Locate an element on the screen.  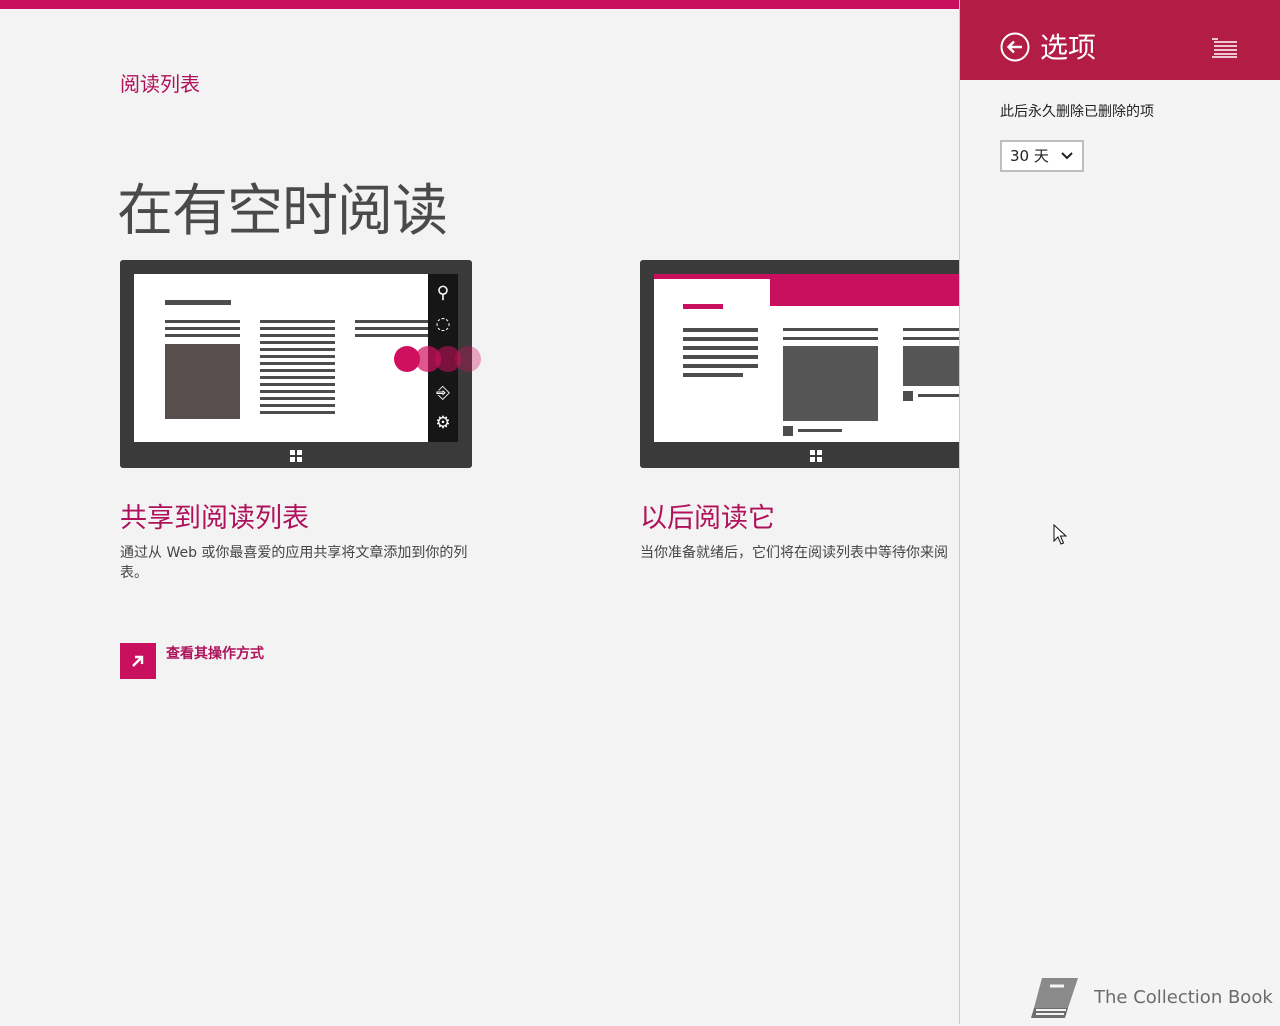
book-icon is located at coordinates (1055, 1000).